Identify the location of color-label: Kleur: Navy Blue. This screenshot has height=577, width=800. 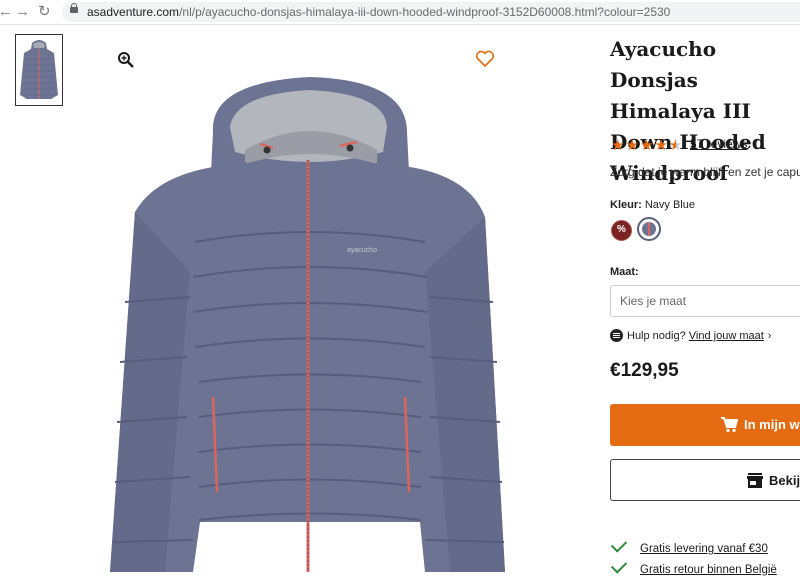
(652, 205).